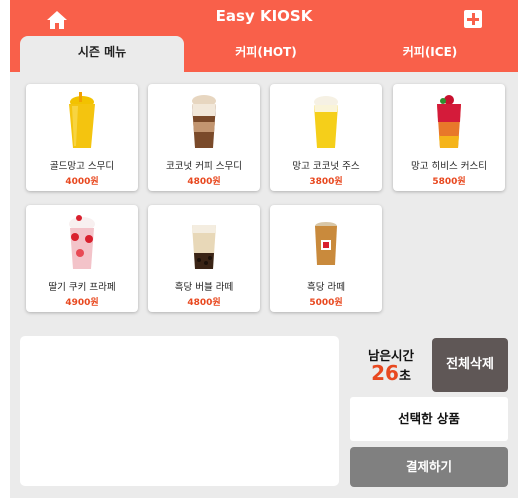 The width and height of the screenshot is (528, 504). What do you see at coordinates (326, 122) in the screenshot?
I see `mango-coconut-juice-image` at bounding box center [326, 122].